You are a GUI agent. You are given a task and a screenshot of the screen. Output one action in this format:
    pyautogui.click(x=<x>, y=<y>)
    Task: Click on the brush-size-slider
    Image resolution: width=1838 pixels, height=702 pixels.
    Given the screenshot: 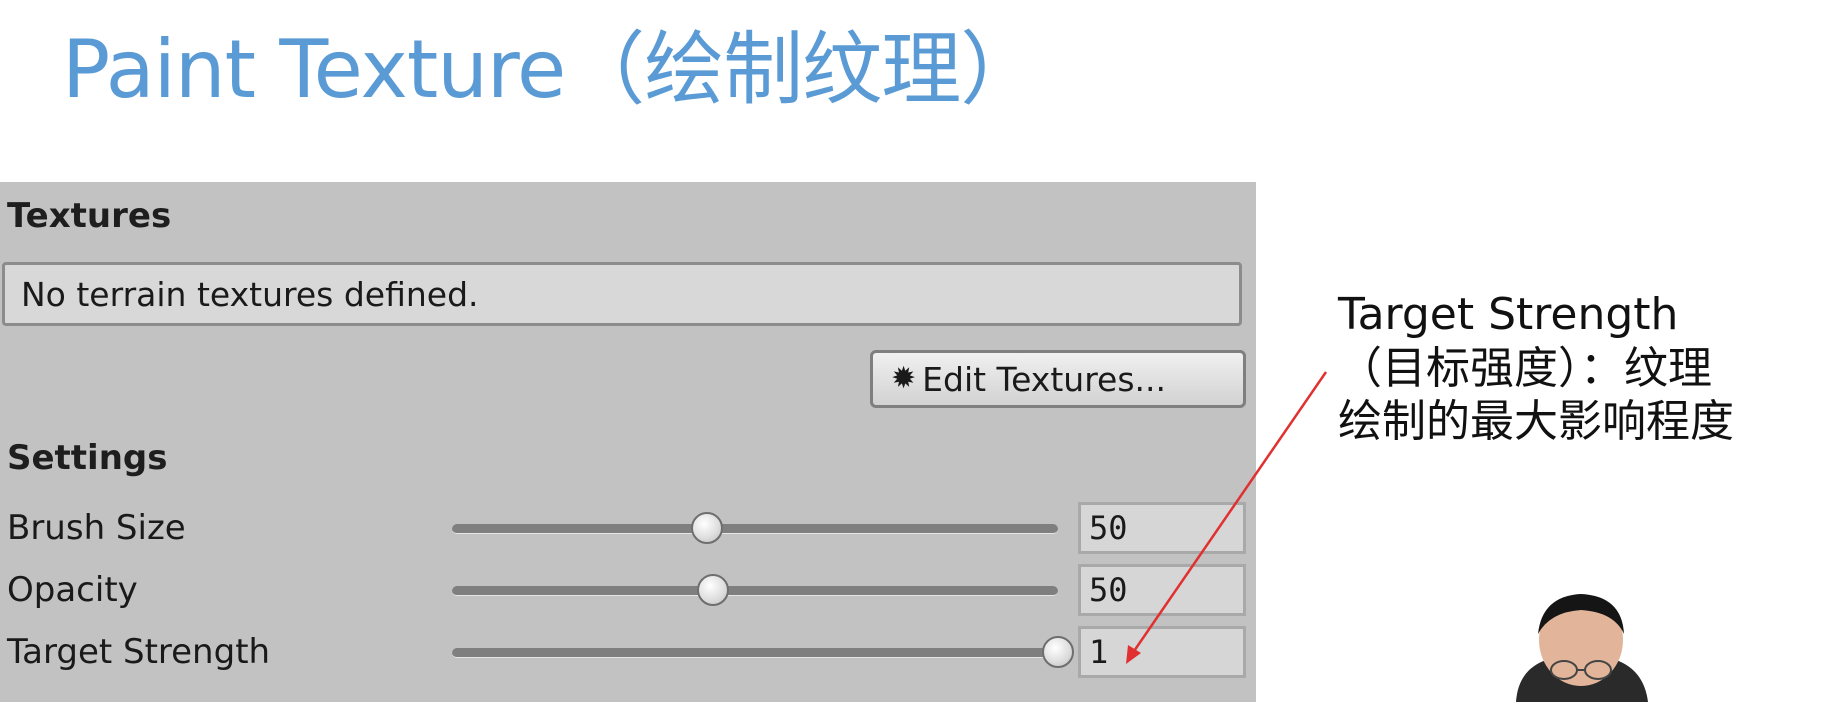 What is the action you would take?
    pyautogui.click(x=755, y=528)
    